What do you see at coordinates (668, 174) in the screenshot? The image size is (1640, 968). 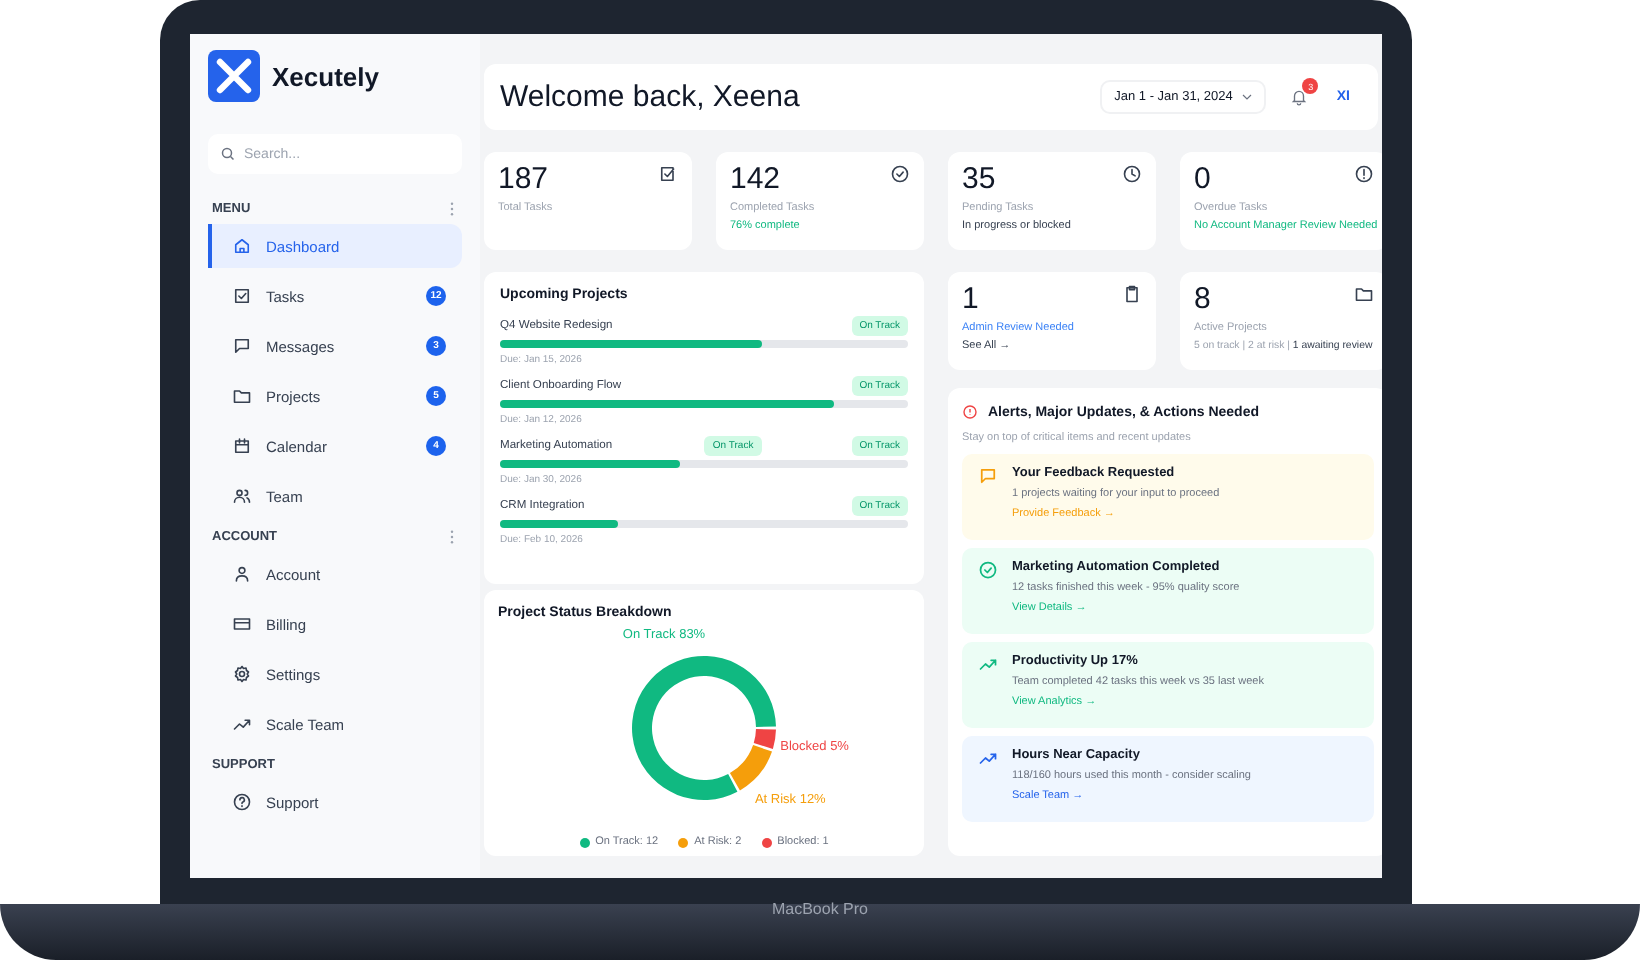 I see `checkbox-icon` at bounding box center [668, 174].